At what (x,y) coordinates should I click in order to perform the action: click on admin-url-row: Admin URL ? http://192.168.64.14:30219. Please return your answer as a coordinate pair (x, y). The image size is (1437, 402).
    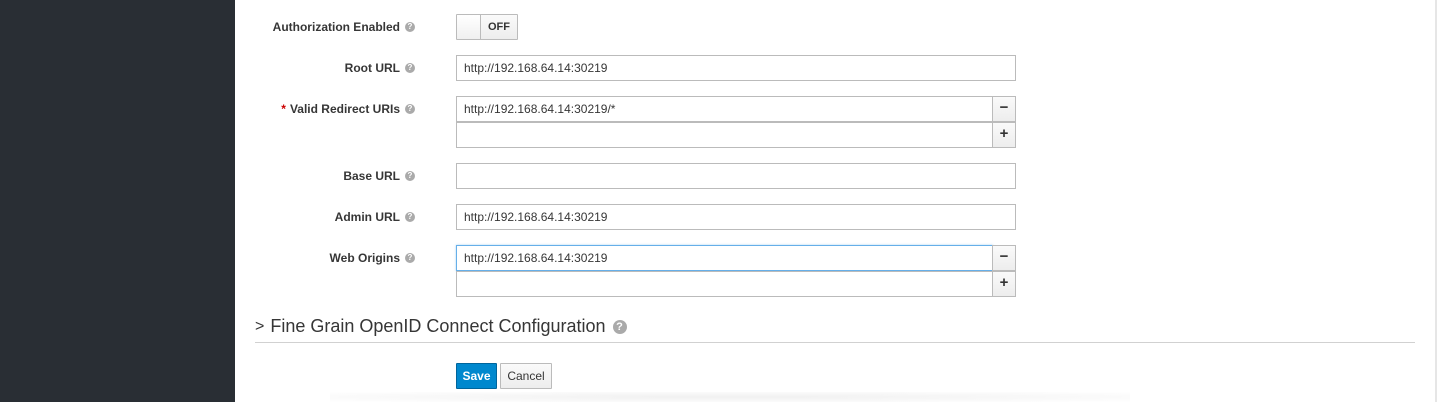
    Looking at the image, I should click on (835, 217).